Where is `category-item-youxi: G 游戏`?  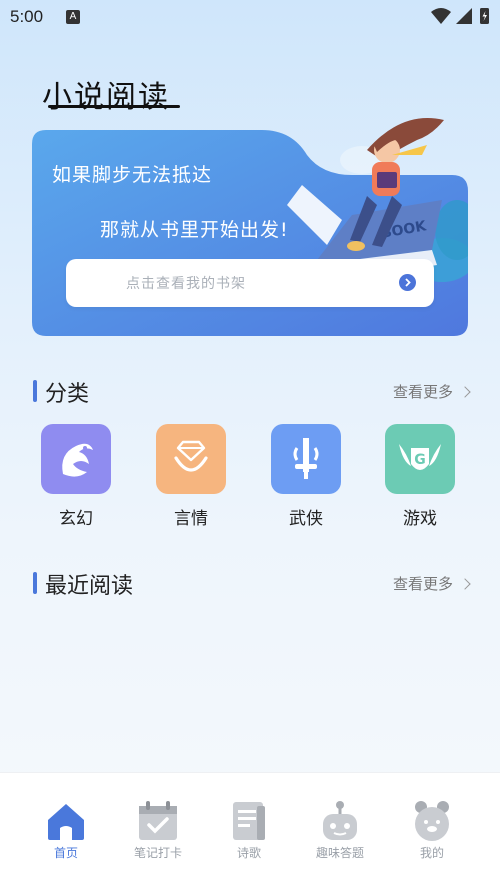
category-item-youxi: G 游戏 is located at coordinates (420, 476).